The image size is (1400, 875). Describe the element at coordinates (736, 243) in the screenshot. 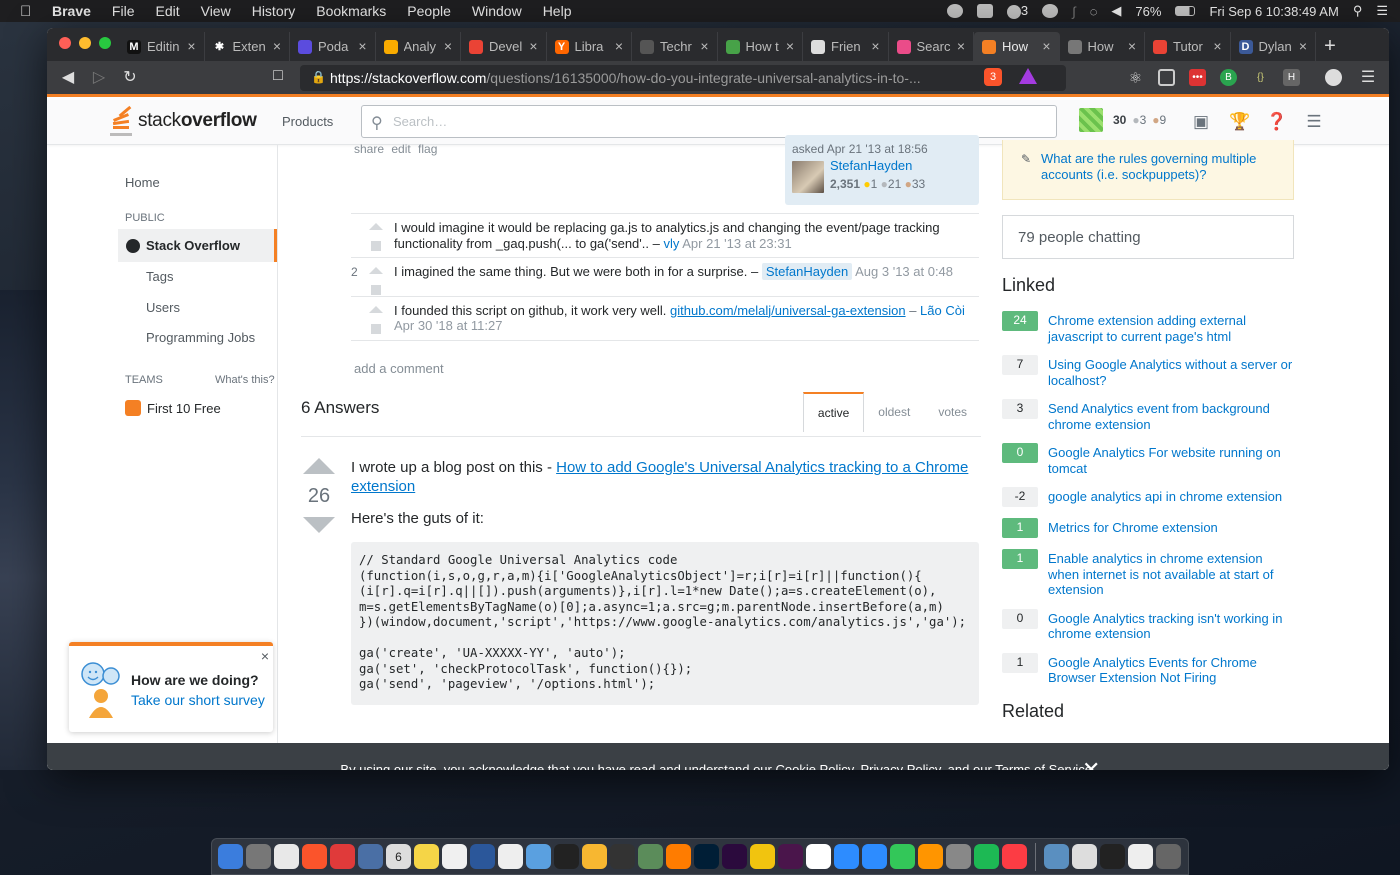

I see `comment-date: Apr 21 '13 at 23:31` at that location.